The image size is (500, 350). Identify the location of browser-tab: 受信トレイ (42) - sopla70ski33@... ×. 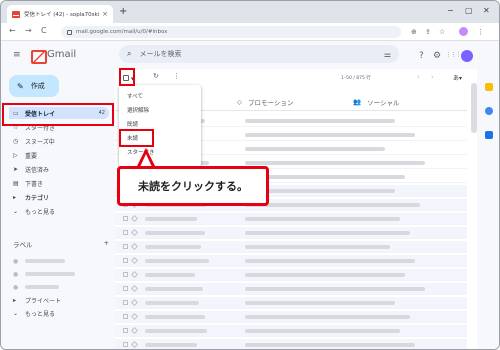
(60, 14).